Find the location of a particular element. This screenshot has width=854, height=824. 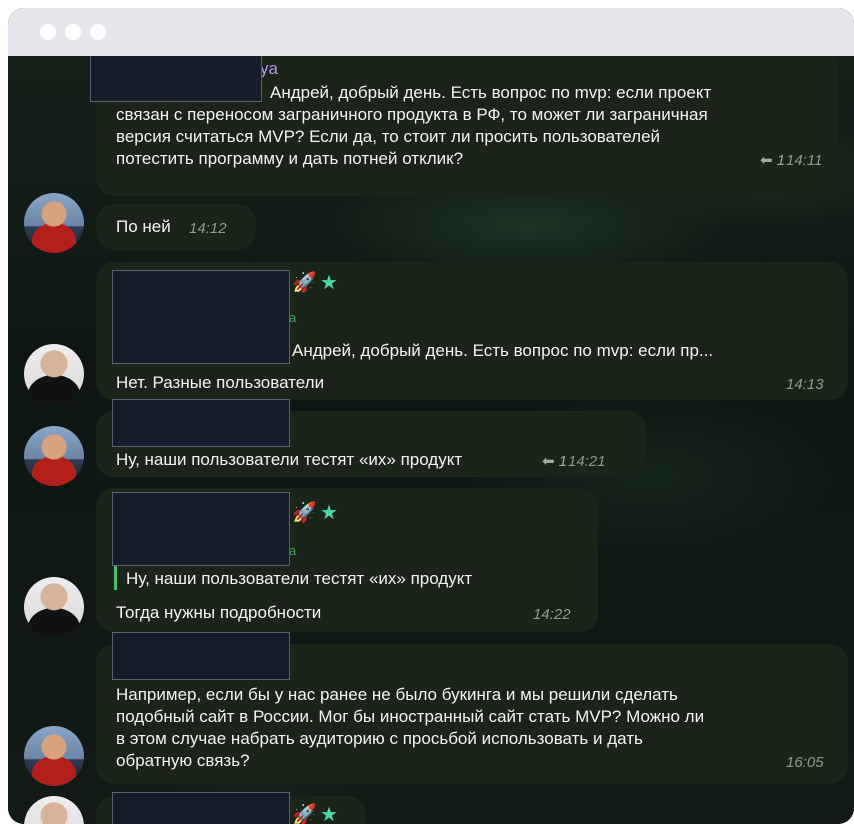

message-time: 14:11 is located at coordinates (804, 160).